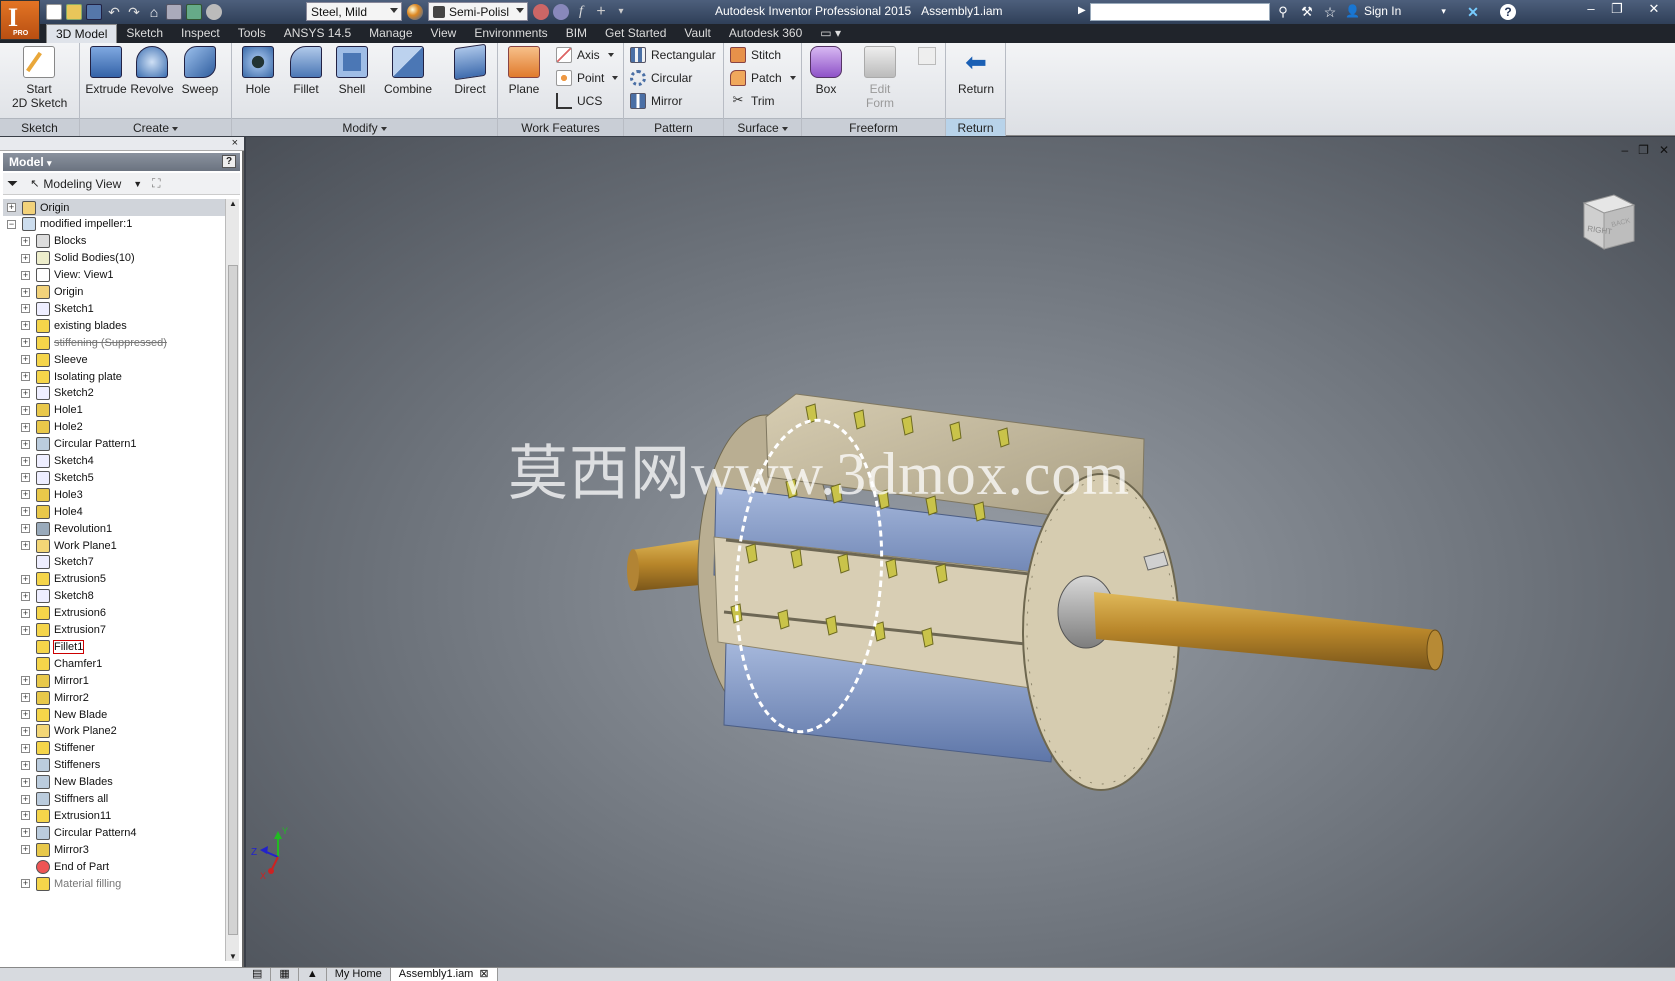  Describe the element at coordinates (1395, 11) in the screenshot. I see `sign-in-button: 👤 Sign In ▾` at that location.